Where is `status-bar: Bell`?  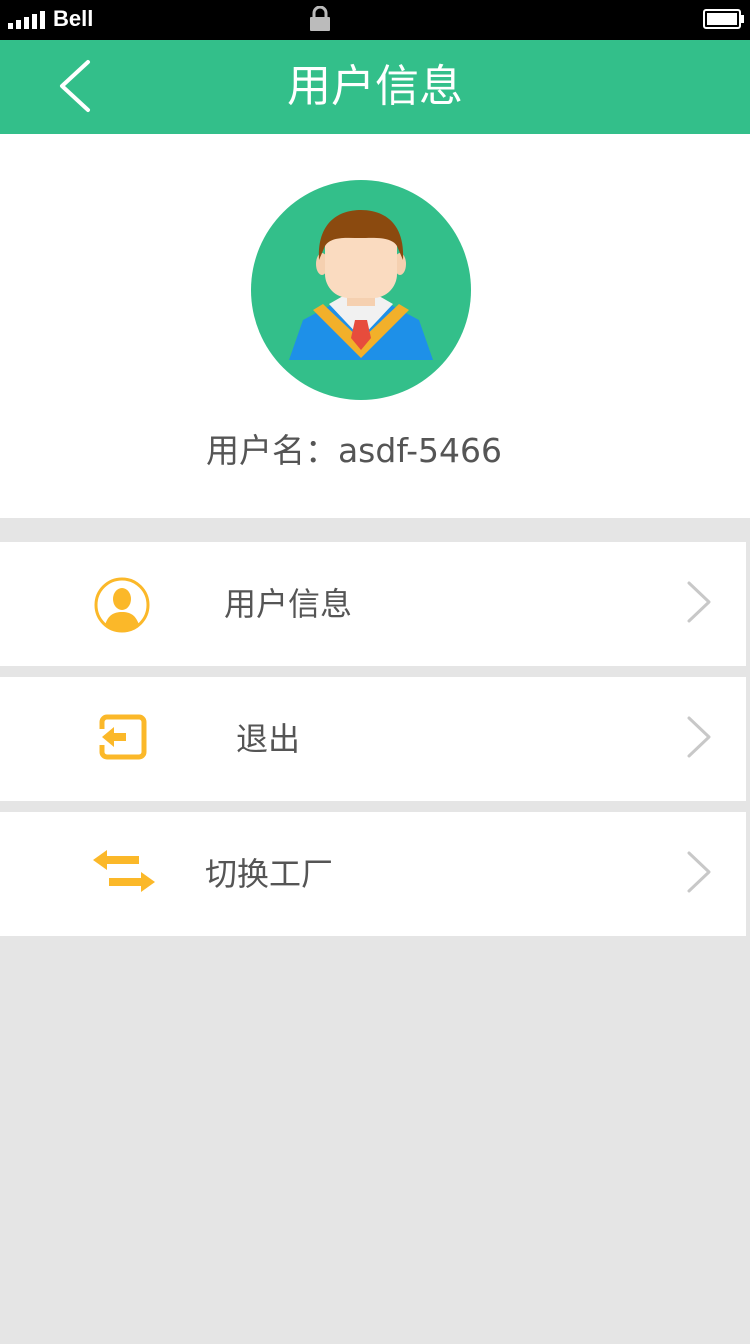 status-bar: Bell is located at coordinates (375, 20).